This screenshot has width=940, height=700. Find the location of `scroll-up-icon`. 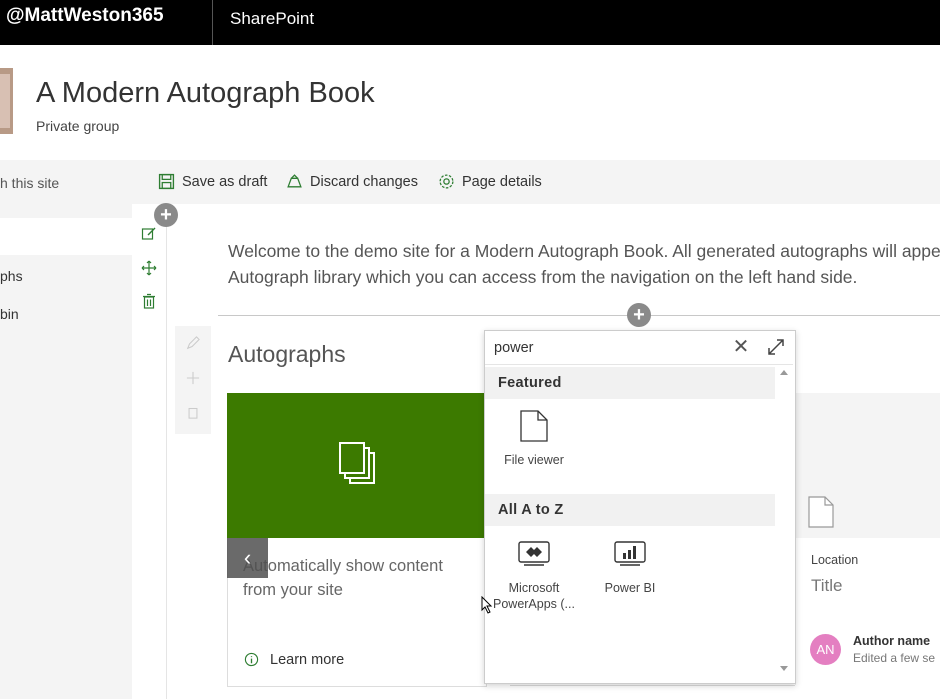

scroll-up-icon is located at coordinates (784, 372).